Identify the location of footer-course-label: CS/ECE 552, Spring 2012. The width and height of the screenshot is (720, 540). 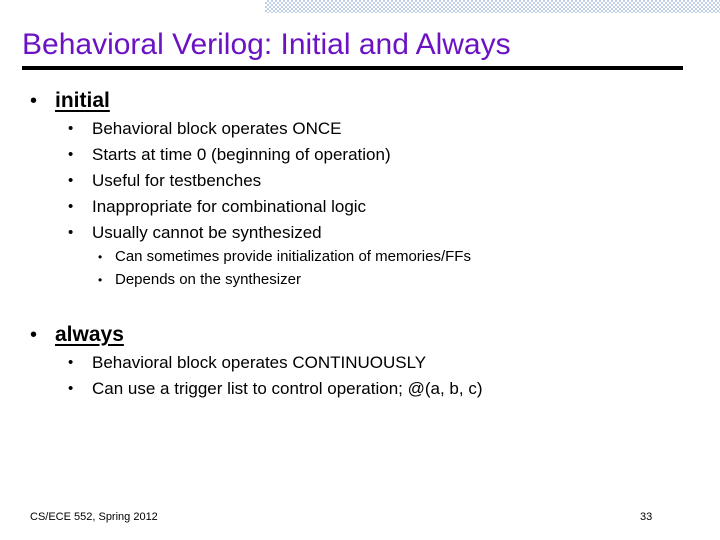
(94, 517).